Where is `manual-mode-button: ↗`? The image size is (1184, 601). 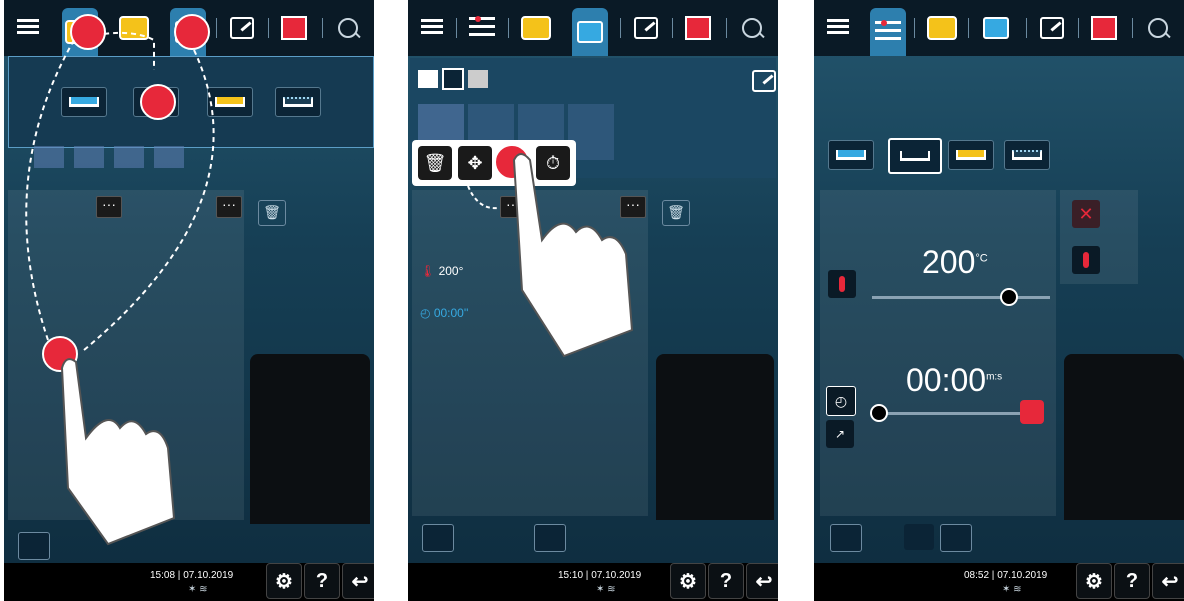 manual-mode-button: ↗ is located at coordinates (840, 434).